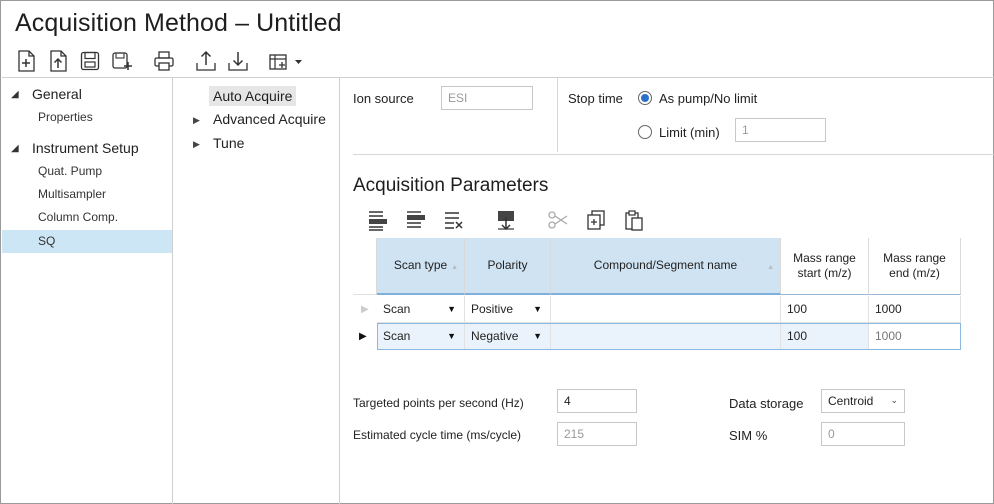 Image resolution: width=994 pixels, height=504 pixels. What do you see at coordinates (206, 61) in the screenshot?
I see `export-icon` at bounding box center [206, 61].